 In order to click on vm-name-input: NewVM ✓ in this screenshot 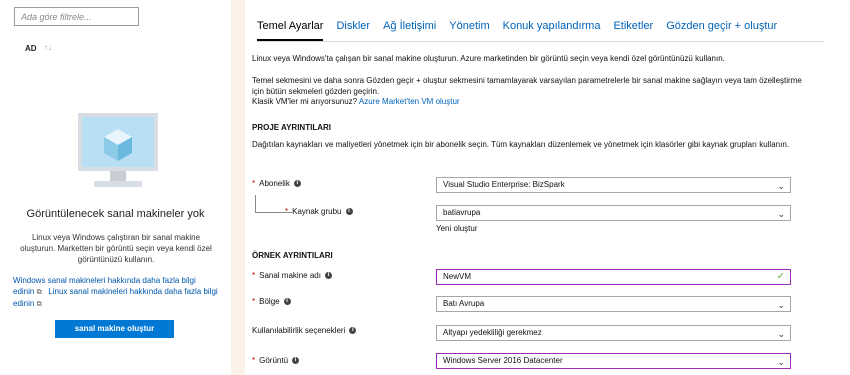, I will do `click(613, 277)`.